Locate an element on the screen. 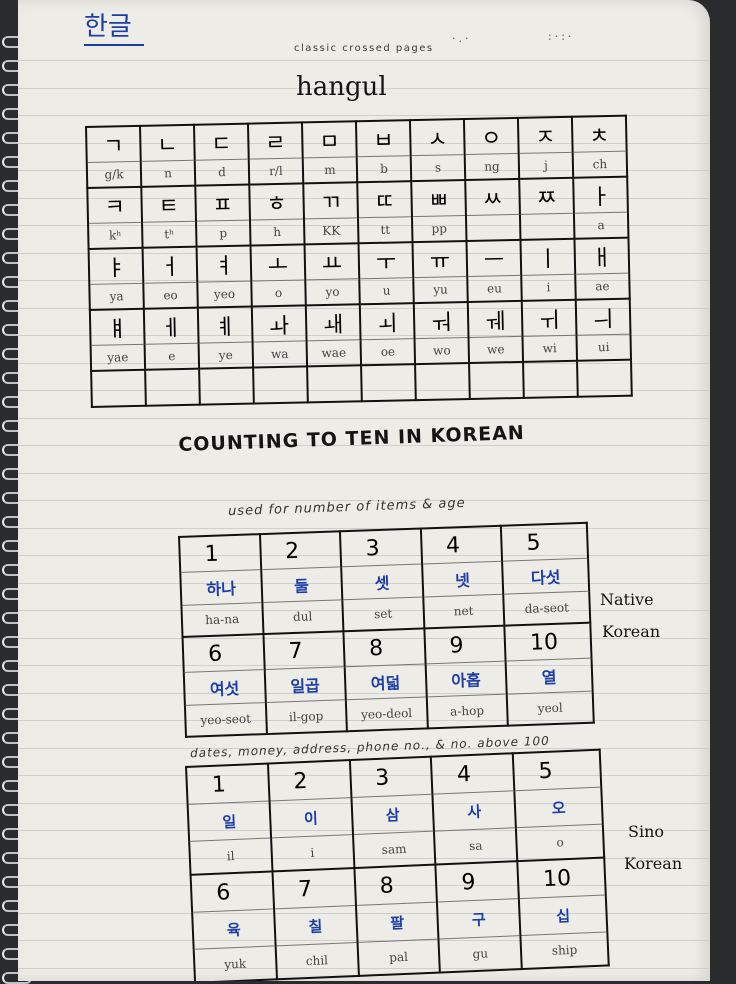  page-title: hangul is located at coordinates (341, 87).